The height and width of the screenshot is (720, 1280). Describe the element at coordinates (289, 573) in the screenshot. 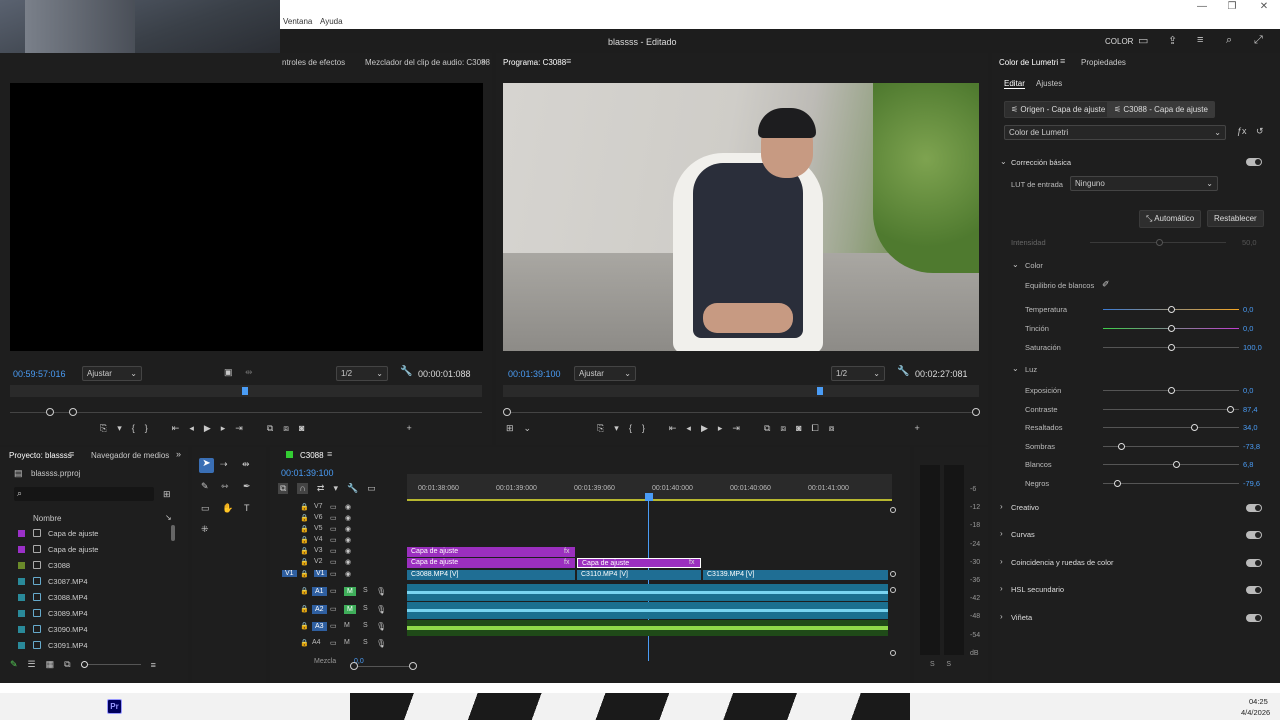

I see `track-target-v1: V1` at that location.